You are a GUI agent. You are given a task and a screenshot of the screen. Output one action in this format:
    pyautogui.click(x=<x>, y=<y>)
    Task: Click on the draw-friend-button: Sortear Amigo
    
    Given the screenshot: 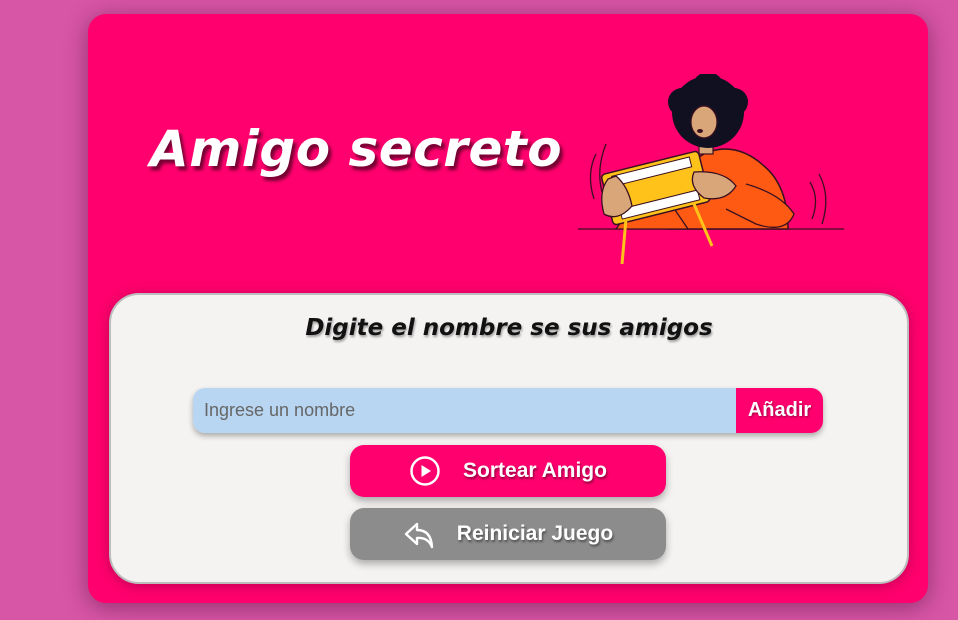 What is the action you would take?
    pyautogui.click(x=508, y=471)
    